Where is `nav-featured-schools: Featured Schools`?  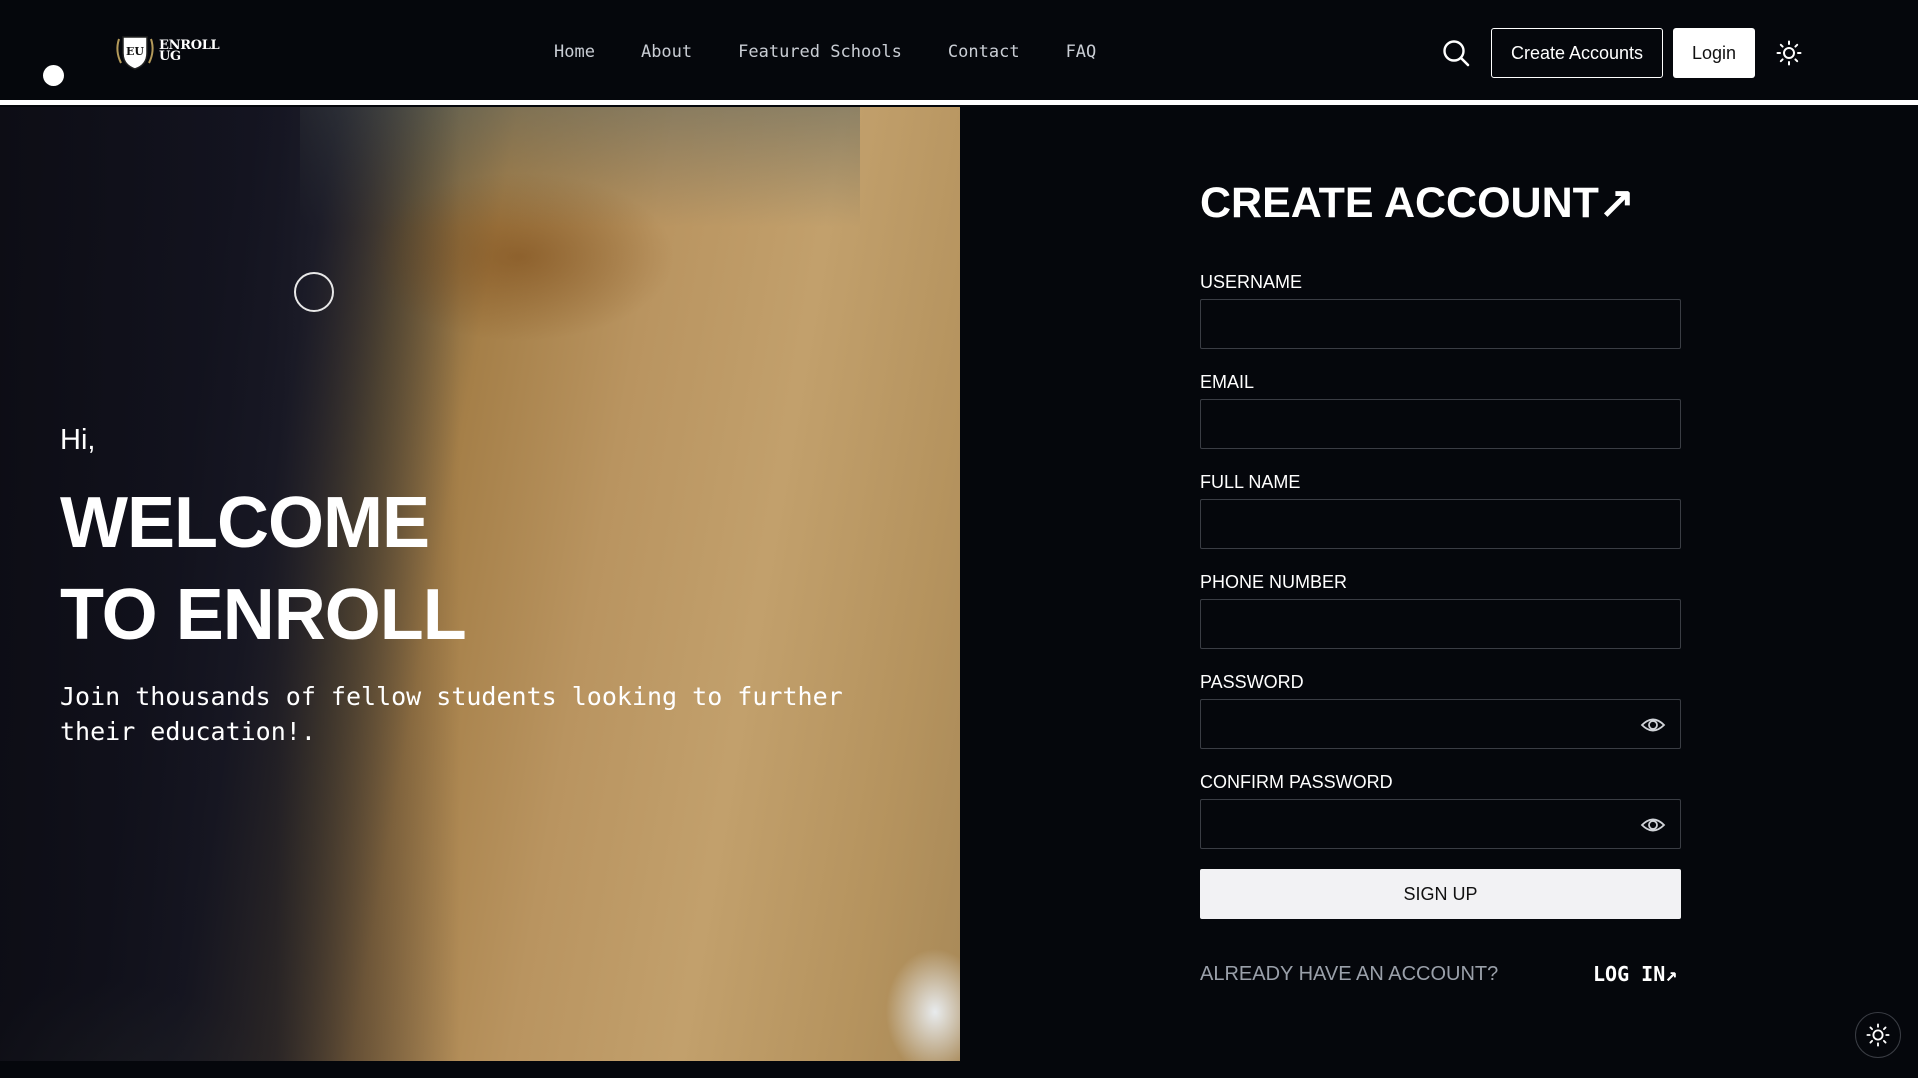 nav-featured-schools: Featured Schools is located at coordinates (820, 52).